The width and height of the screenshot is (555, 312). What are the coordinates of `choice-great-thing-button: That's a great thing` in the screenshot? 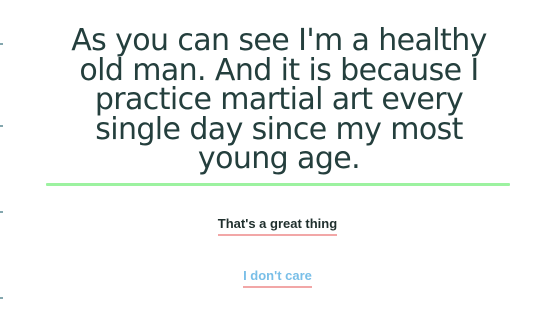 It's located at (277, 226).